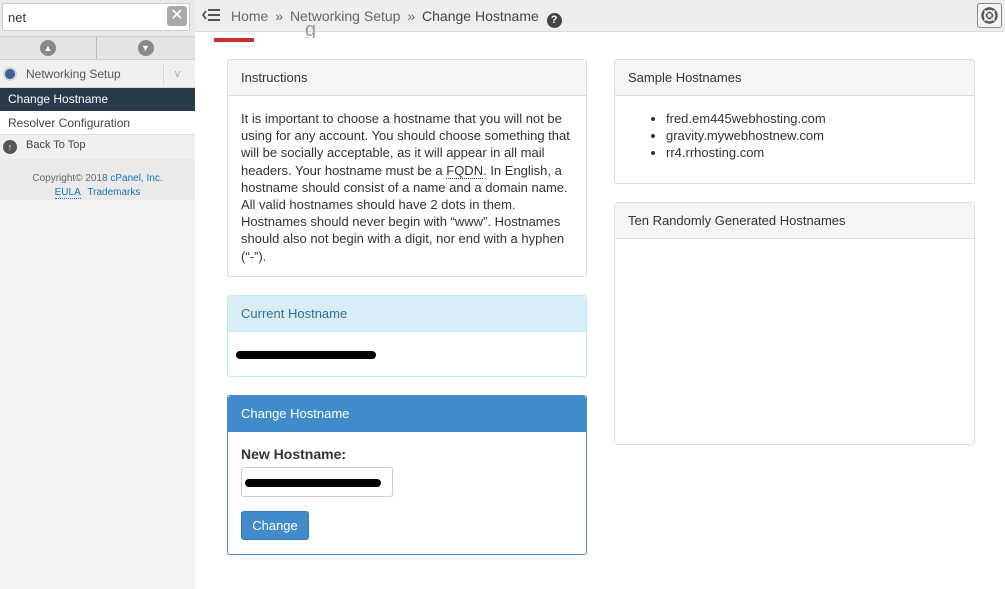 This screenshot has height=589, width=1005. What do you see at coordinates (311, 31) in the screenshot?
I see `page-title: g` at bounding box center [311, 31].